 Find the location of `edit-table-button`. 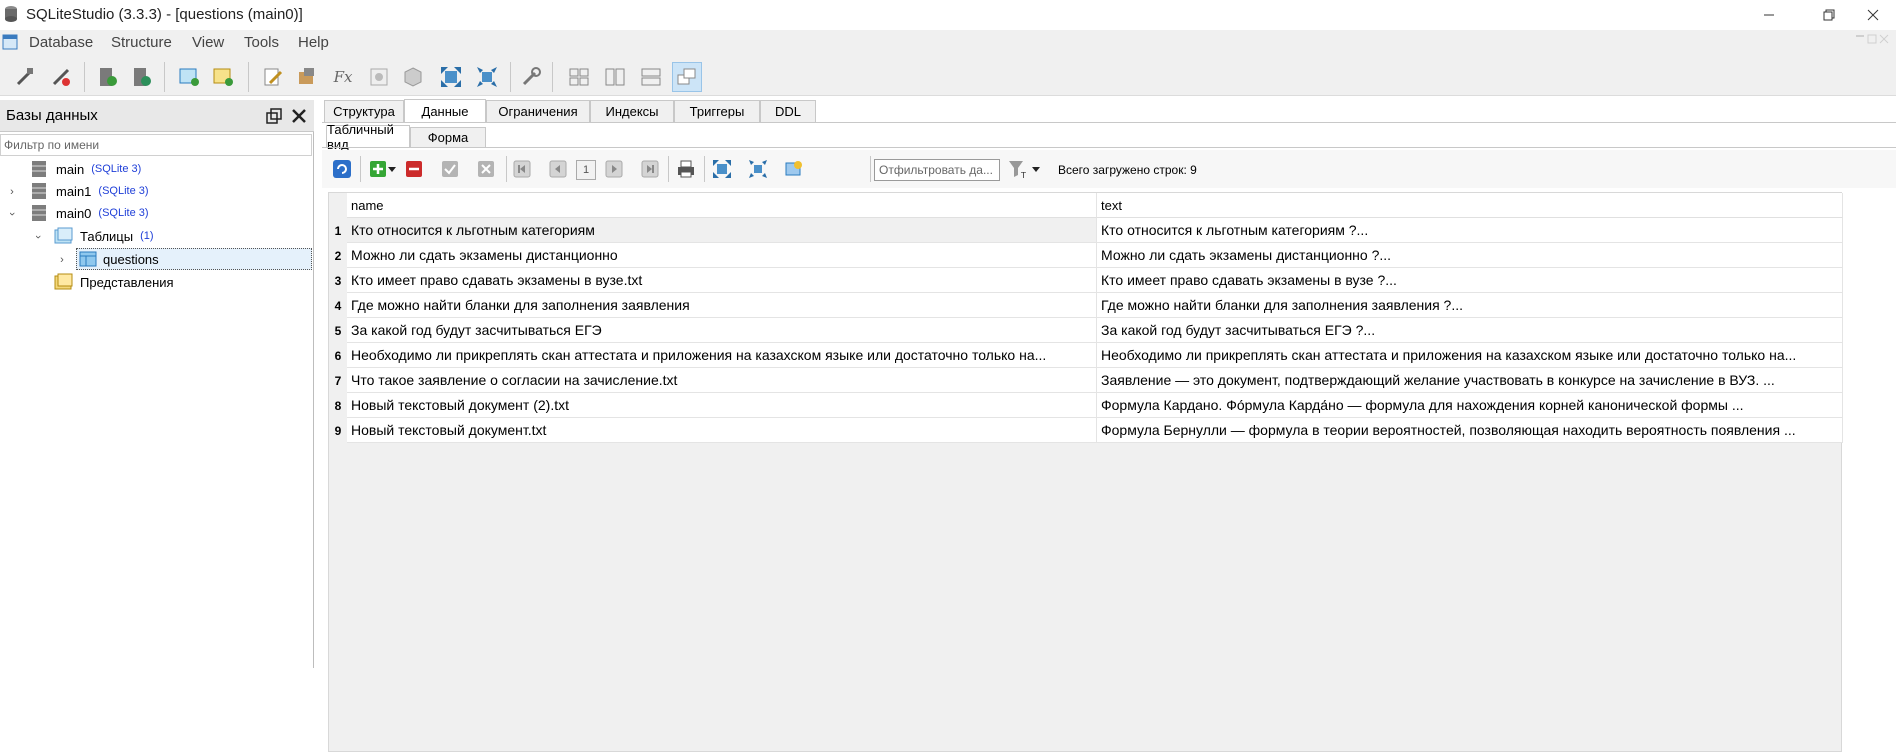

edit-table-button is located at coordinates (223, 77).